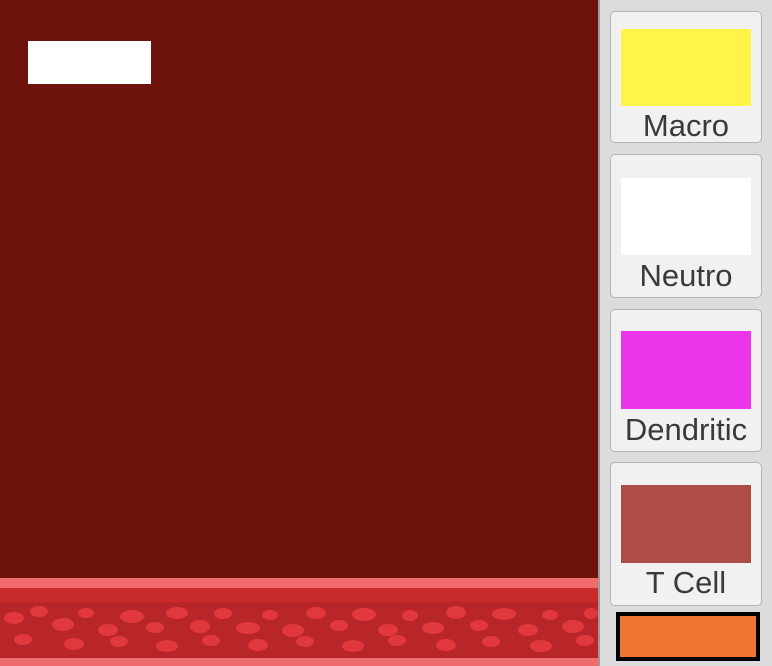  What do you see at coordinates (299, 583) in the screenshot?
I see `vessel-wall-top` at bounding box center [299, 583].